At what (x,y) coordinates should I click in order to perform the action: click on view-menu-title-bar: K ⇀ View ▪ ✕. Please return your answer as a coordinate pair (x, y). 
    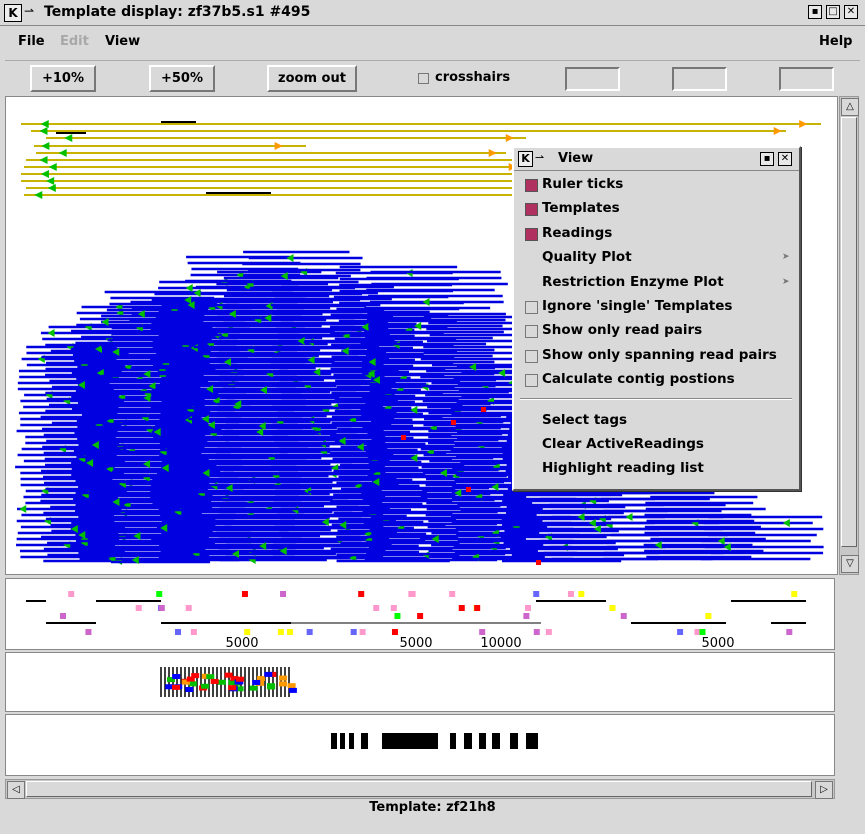
    Looking at the image, I should click on (656, 159).